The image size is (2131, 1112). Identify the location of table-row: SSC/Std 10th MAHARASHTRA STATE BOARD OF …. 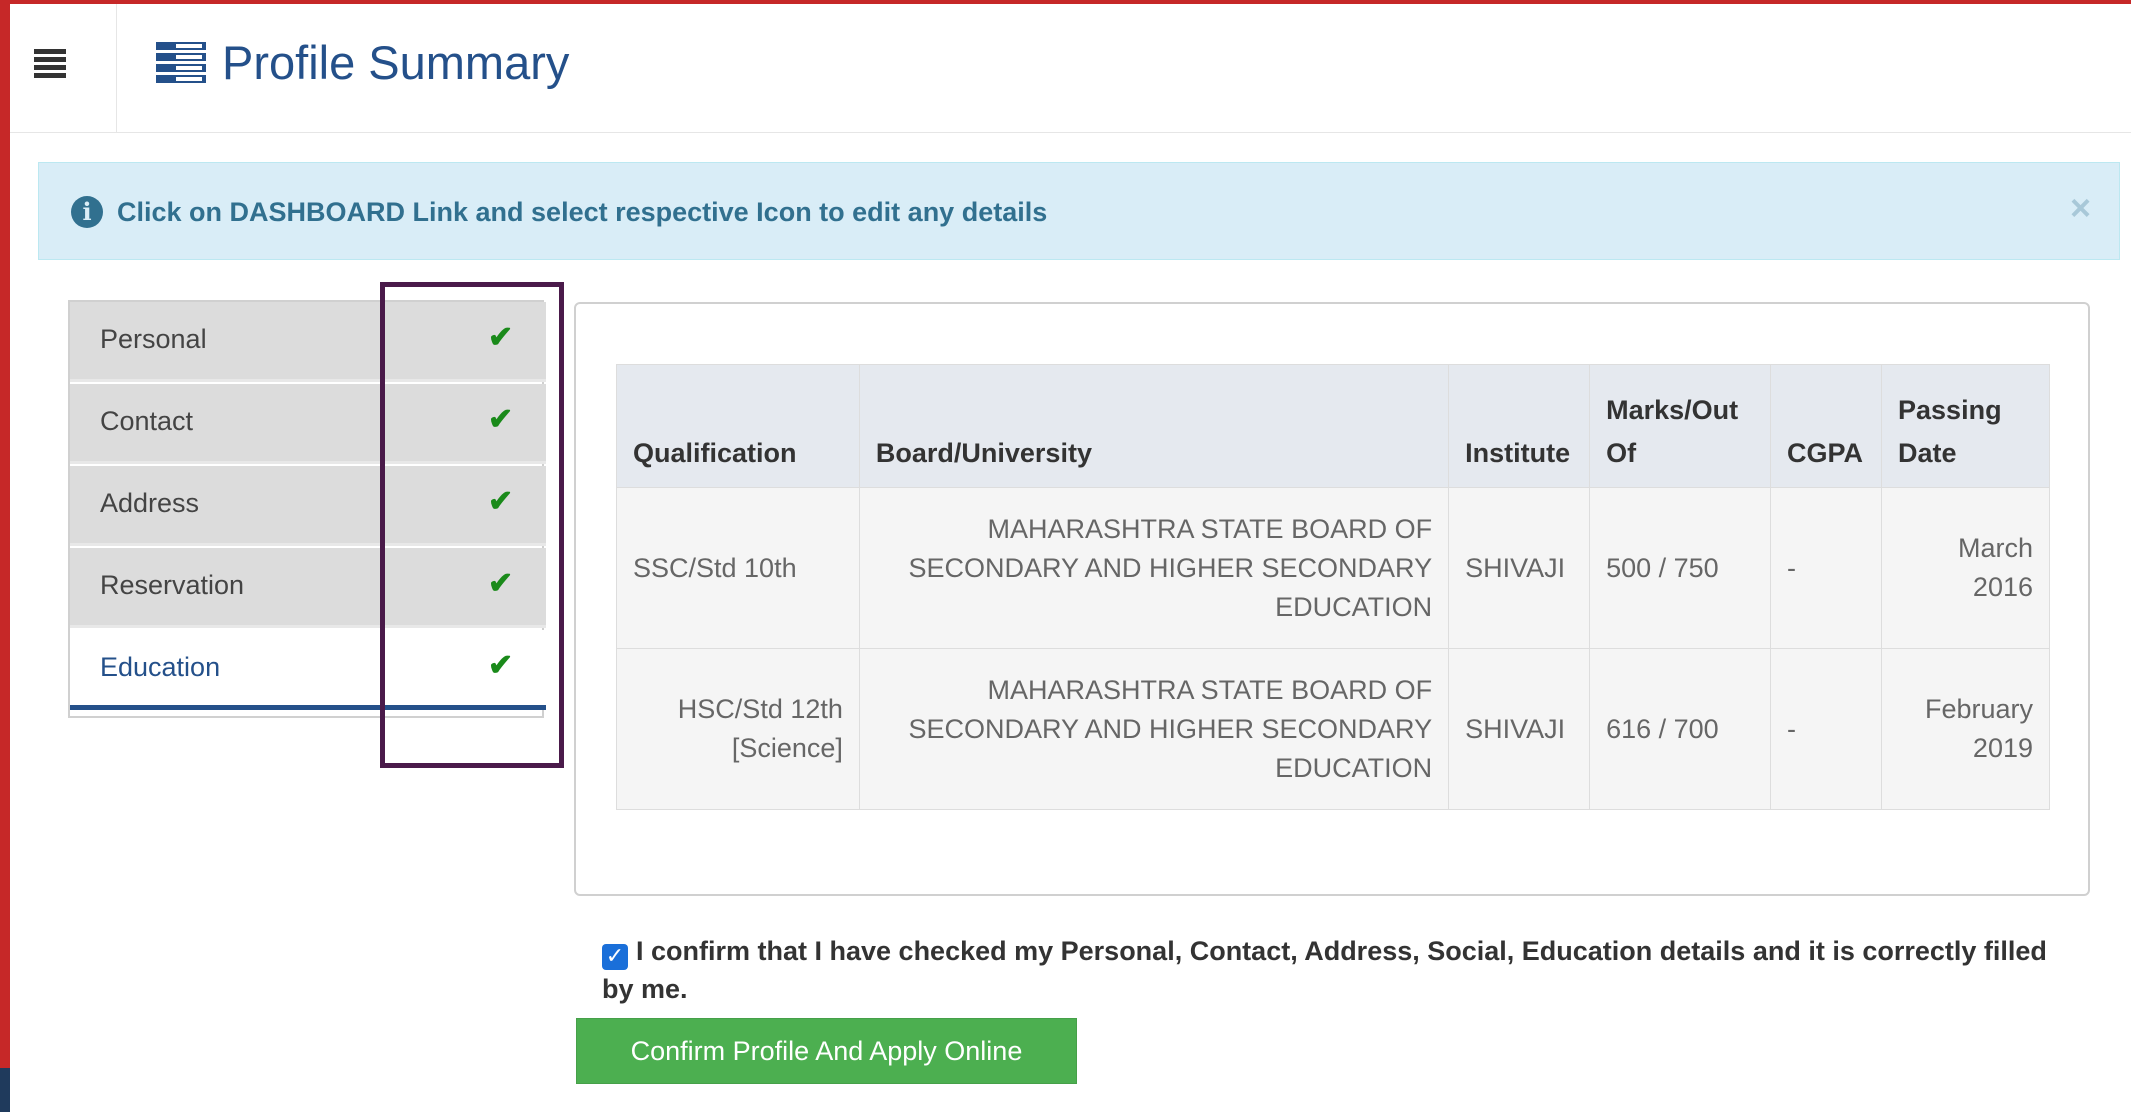
(1333, 568).